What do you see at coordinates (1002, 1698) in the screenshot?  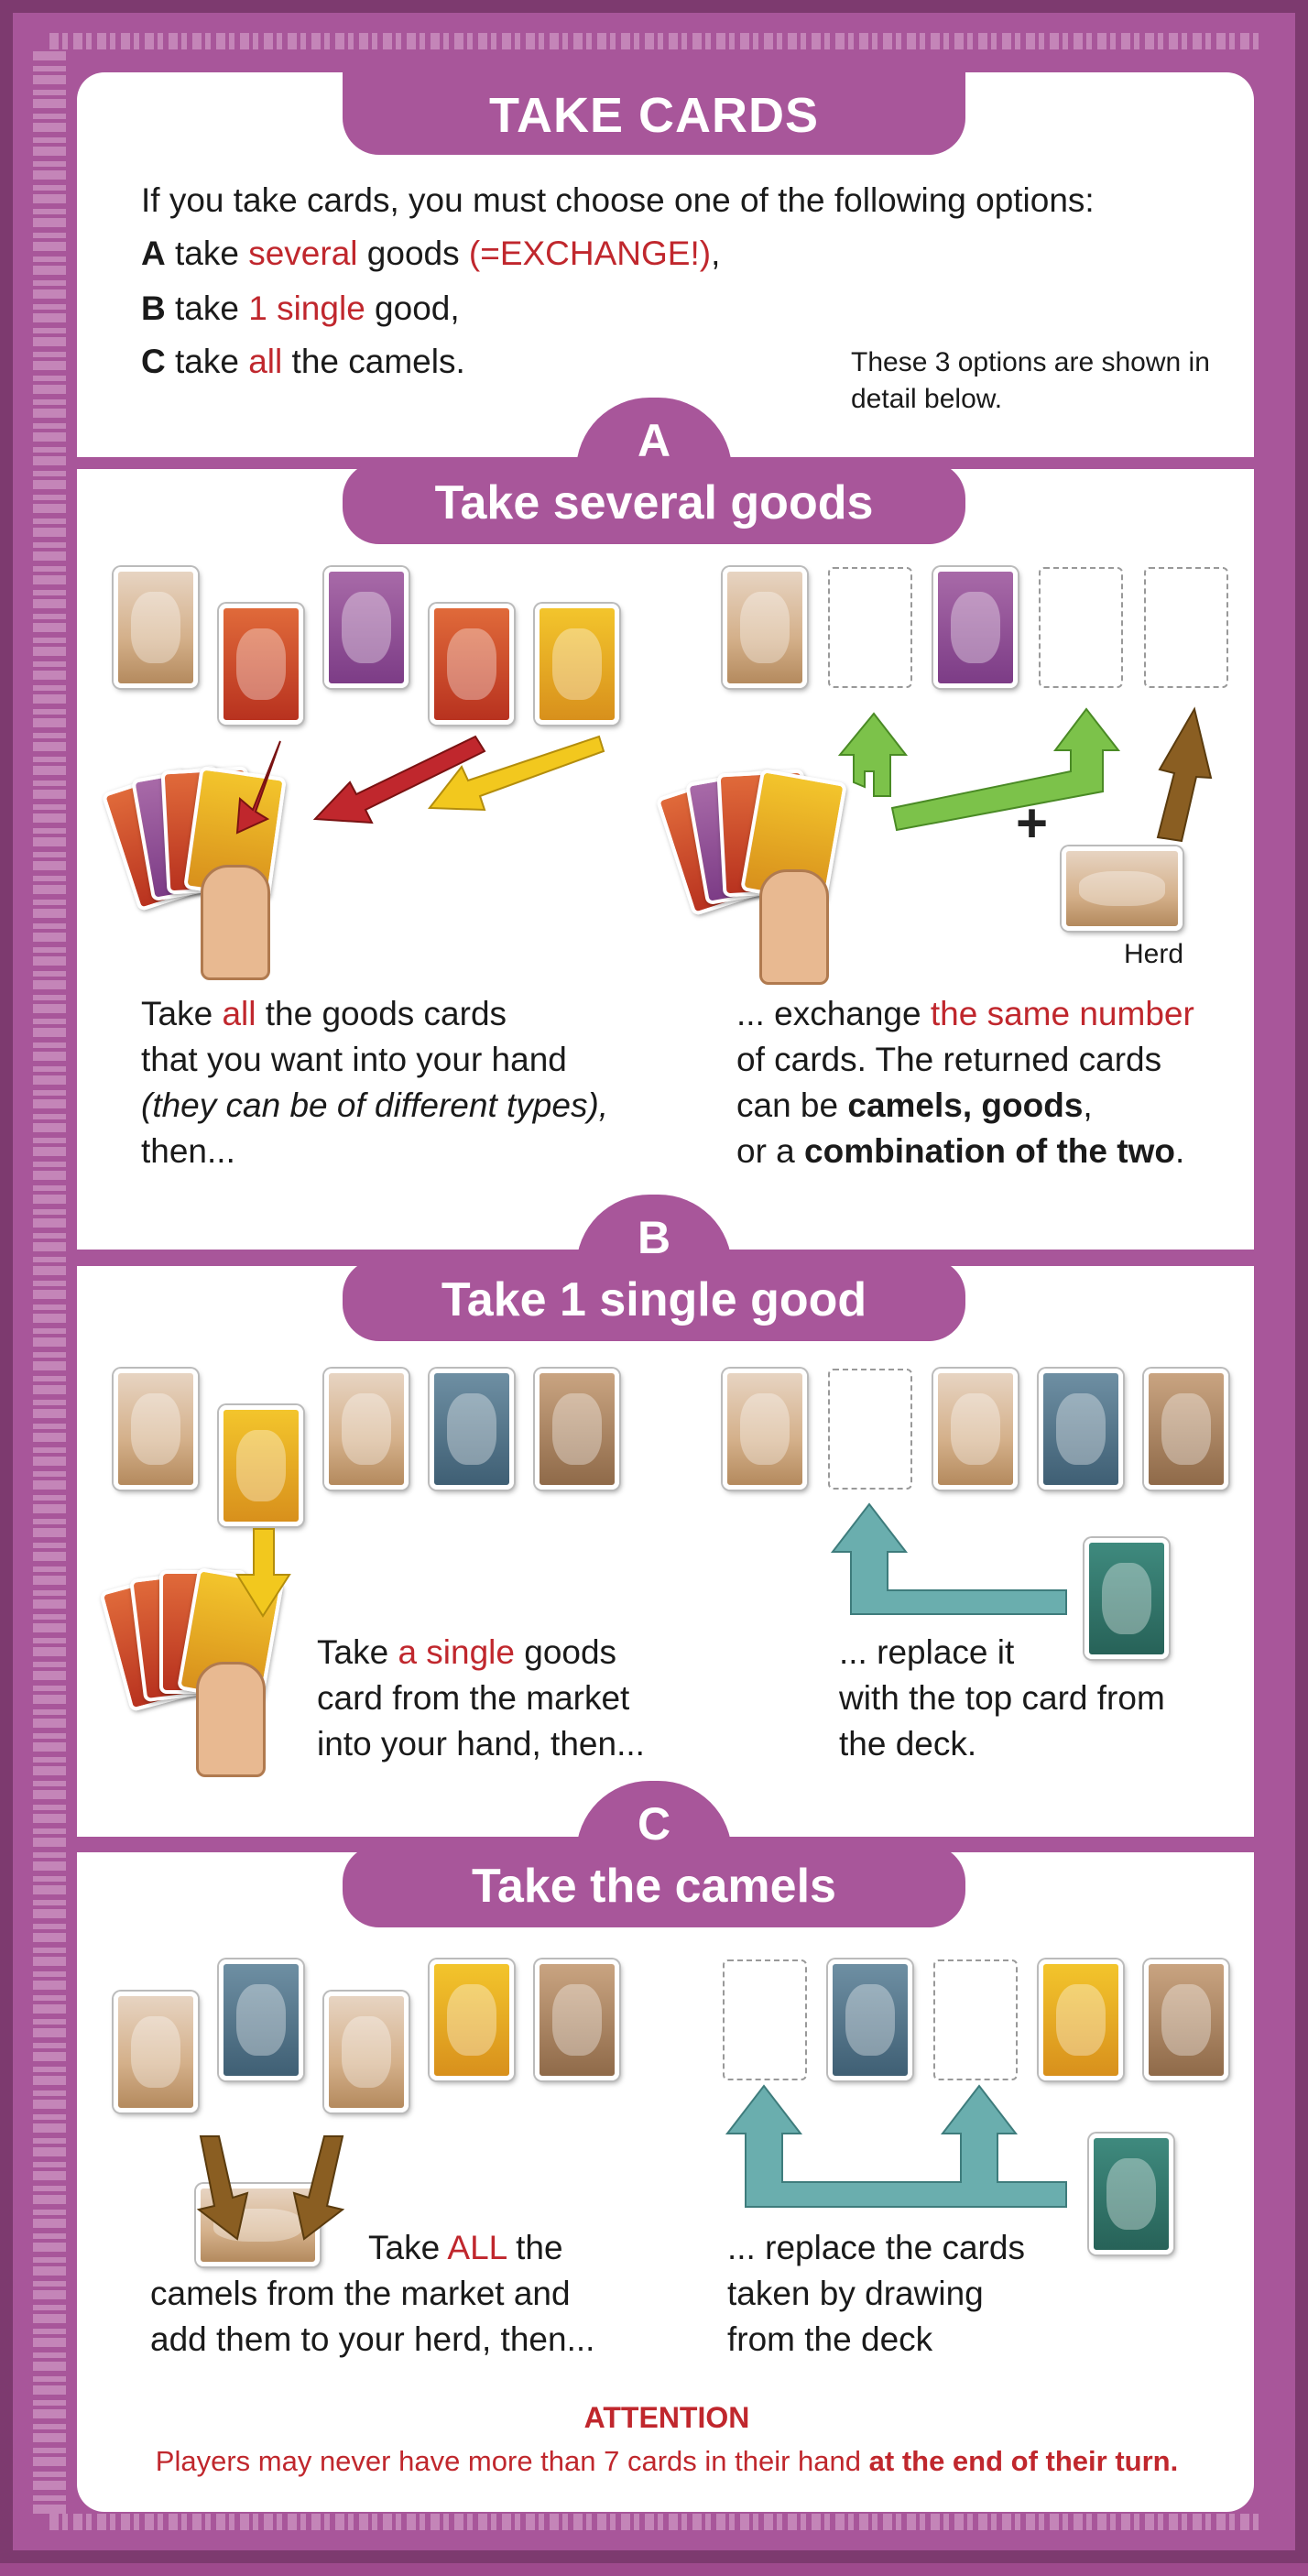 I see `section-b-right-line2: with the top card from` at bounding box center [1002, 1698].